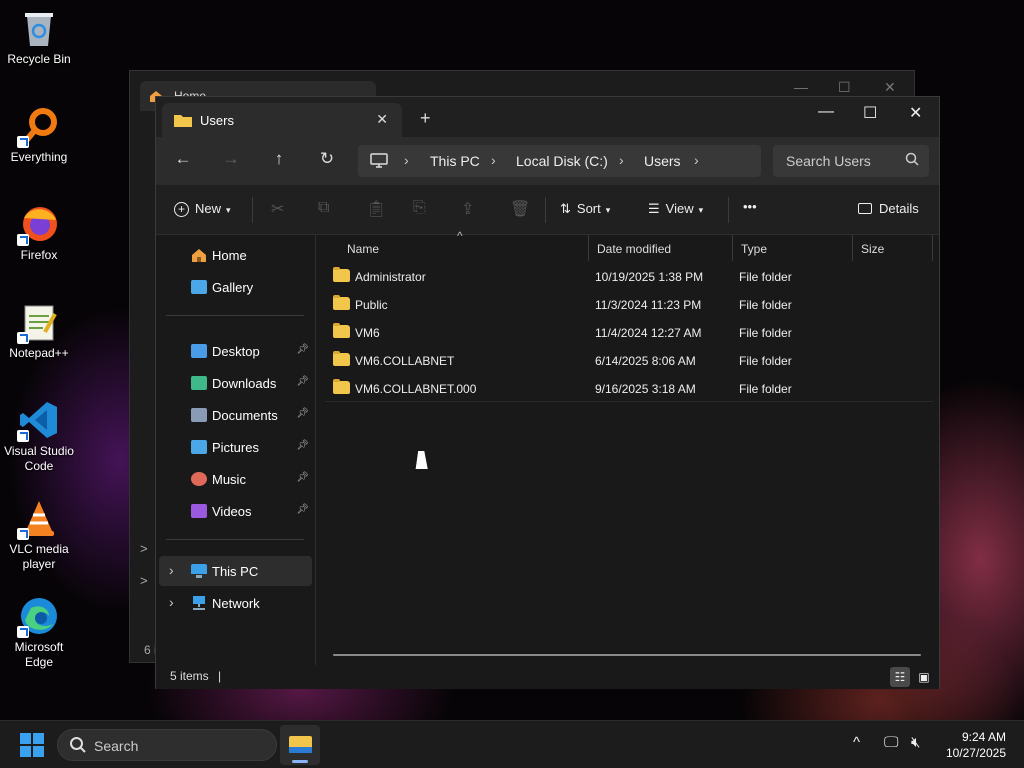 The image size is (1024, 768). Describe the element at coordinates (891, 742) in the screenshot. I see `network-status-icon: 🖵︎` at that location.